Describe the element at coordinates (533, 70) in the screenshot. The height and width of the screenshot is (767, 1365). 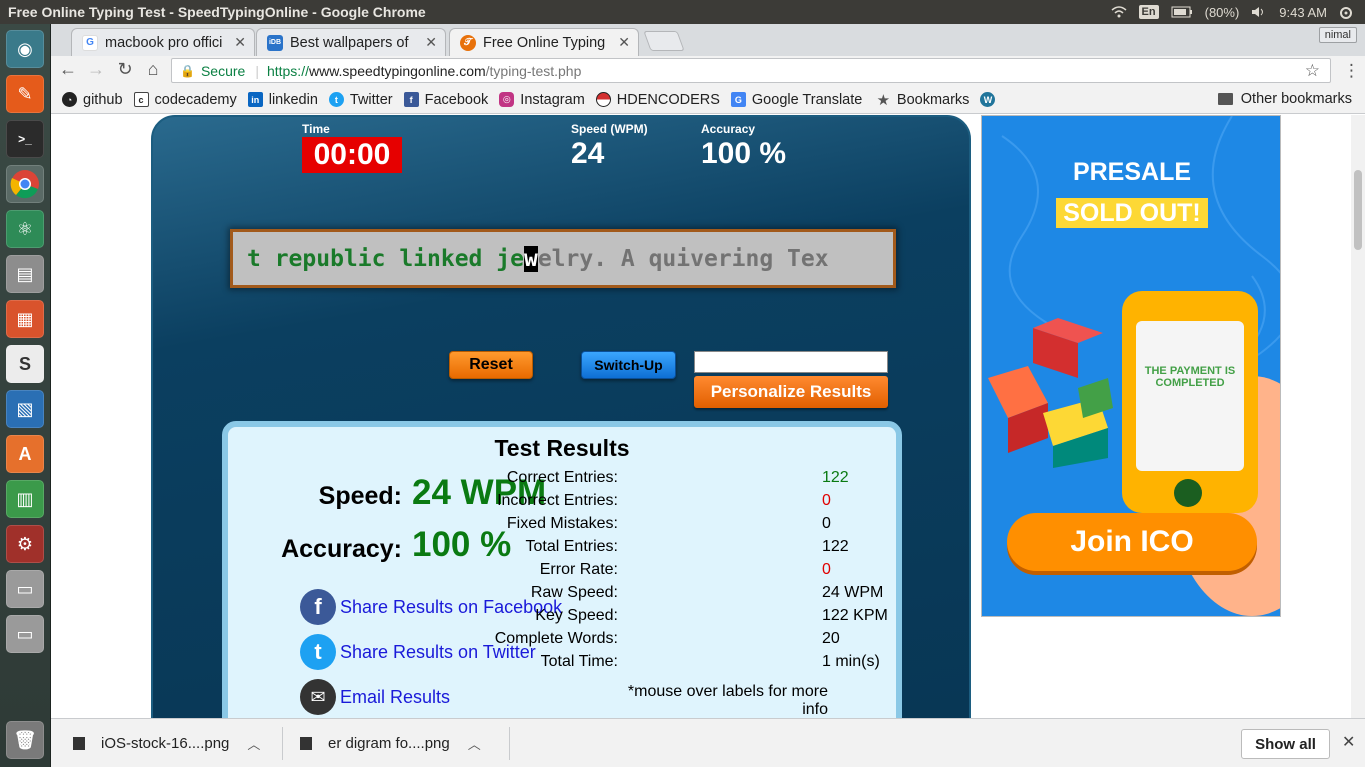
I see `url-path: /typing-test.php` at that location.